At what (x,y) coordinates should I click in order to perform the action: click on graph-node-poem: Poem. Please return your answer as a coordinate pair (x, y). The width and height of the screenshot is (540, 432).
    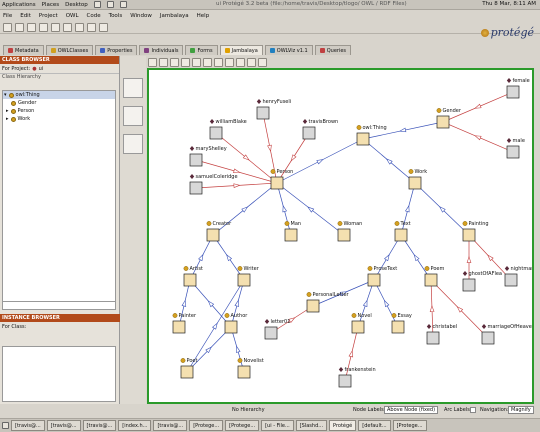
    Looking at the image, I should click on (434, 276).